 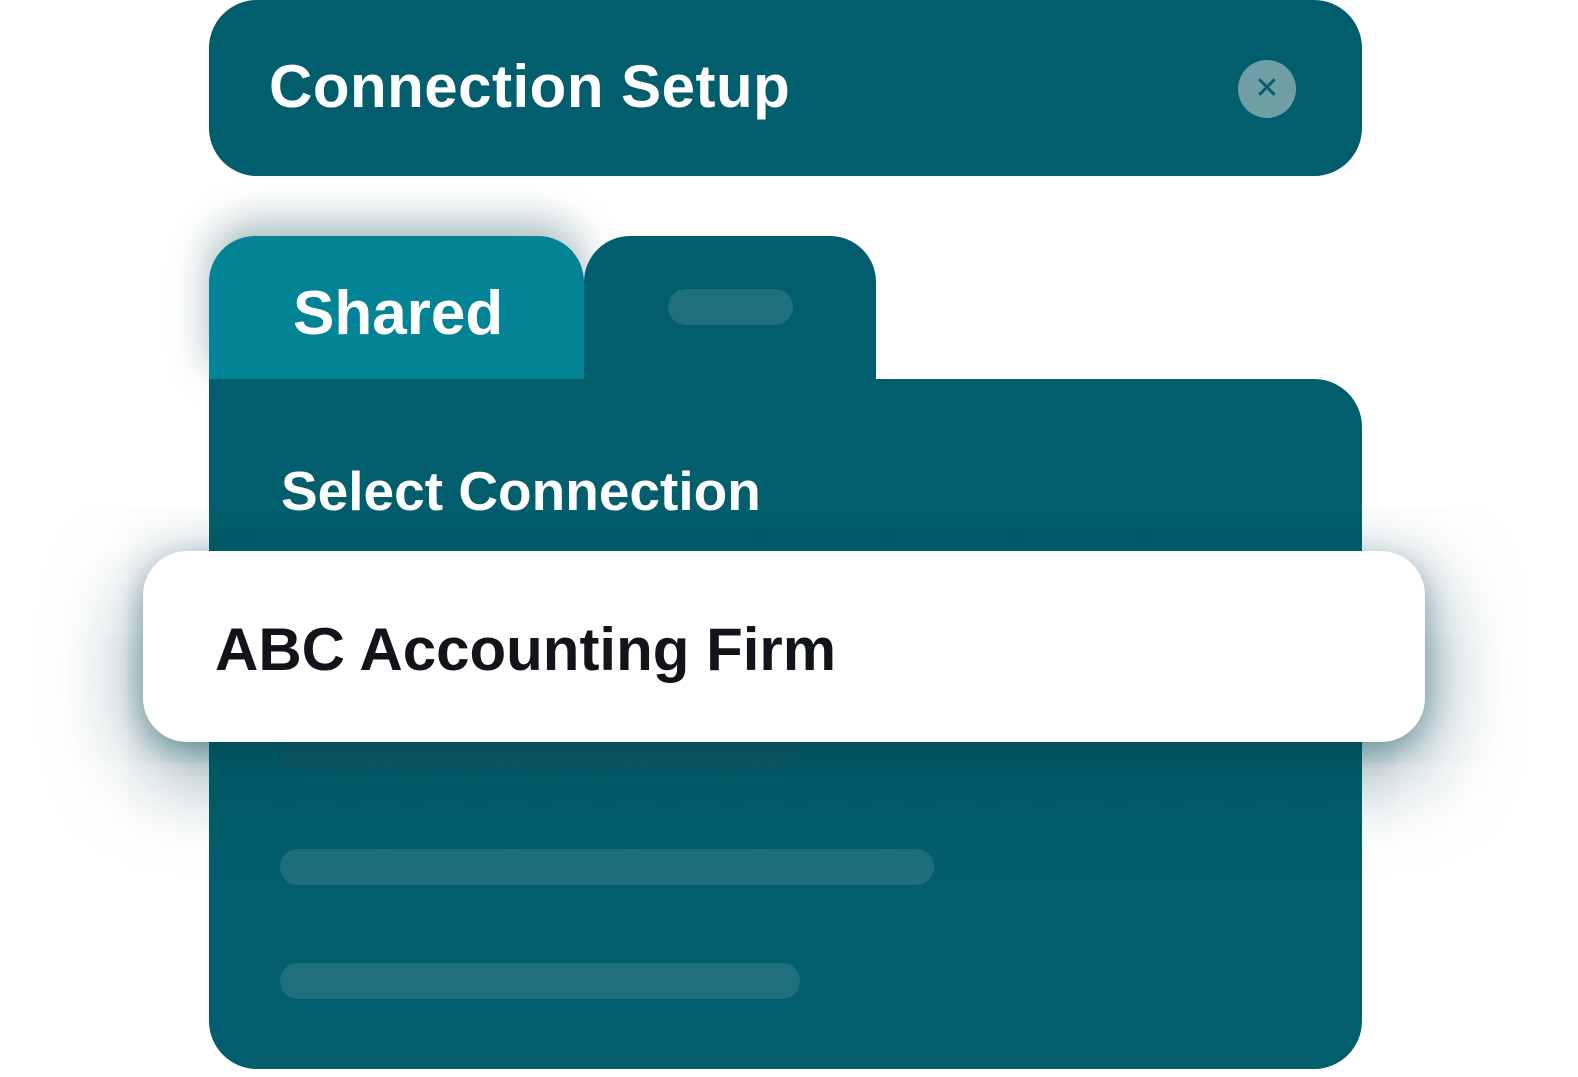 What do you see at coordinates (521, 491) in the screenshot?
I see `select-connection-label: Select Connection` at bounding box center [521, 491].